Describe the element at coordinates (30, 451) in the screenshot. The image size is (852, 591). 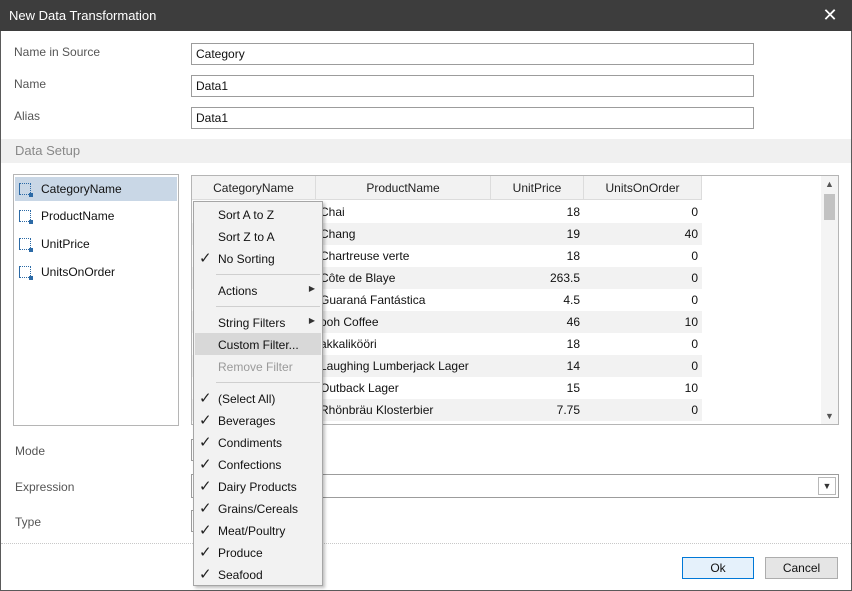
I see `mode-label: Mode` at that location.